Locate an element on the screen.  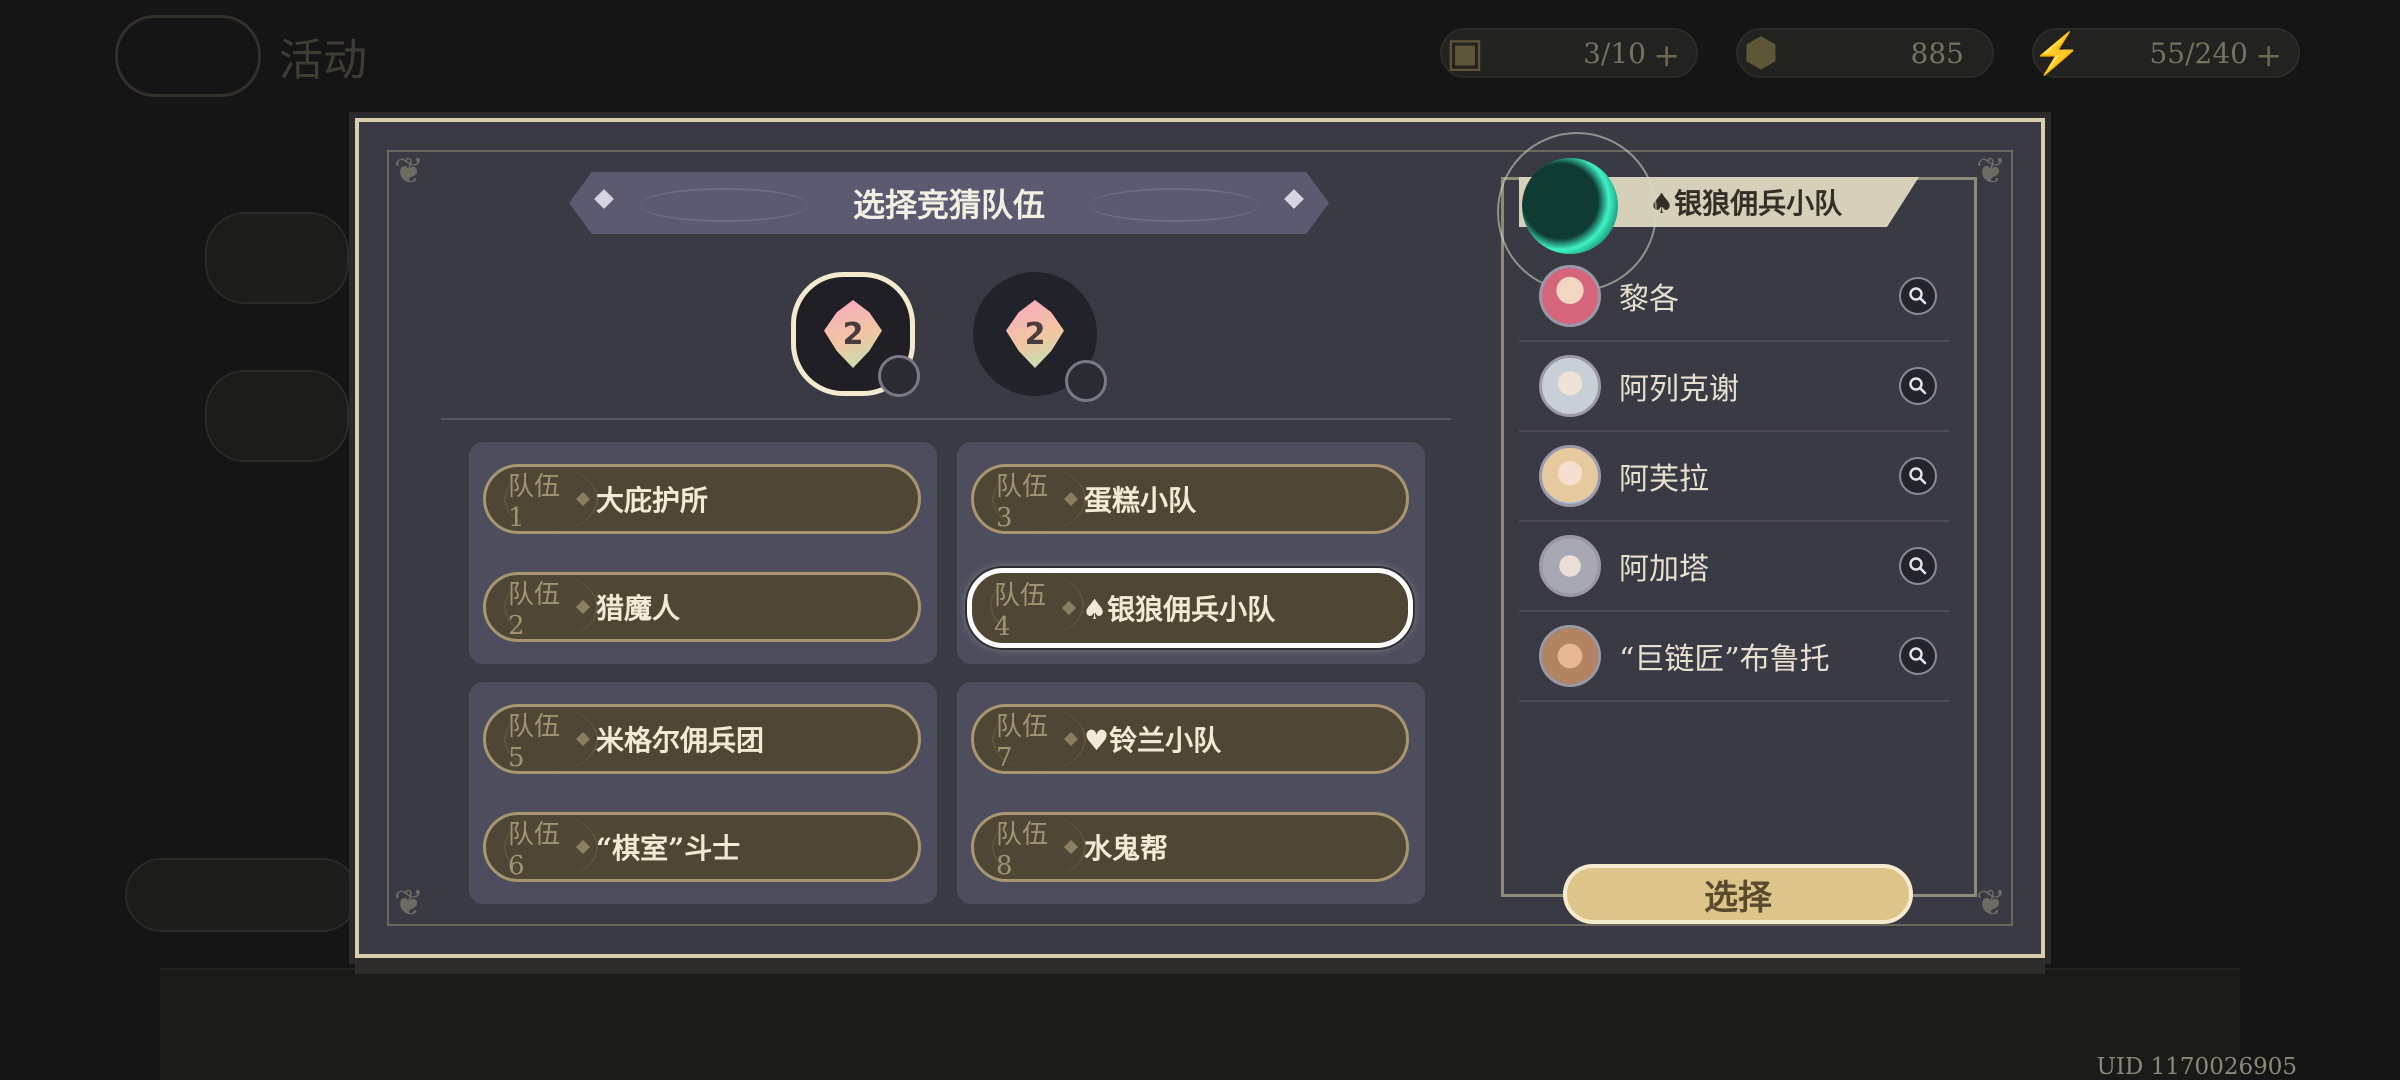
team-option: 队伍5 米格尔佣兵团 is located at coordinates (702, 739).